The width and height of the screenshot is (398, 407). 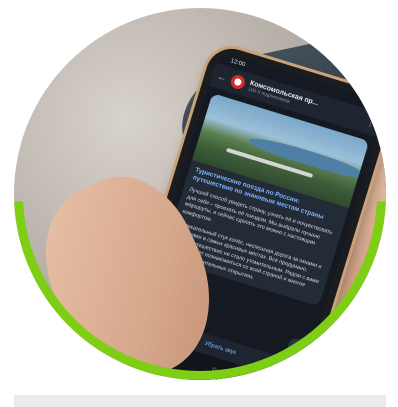 I want to click on back-arrow-icon: ←, so click(x=222, y=77).